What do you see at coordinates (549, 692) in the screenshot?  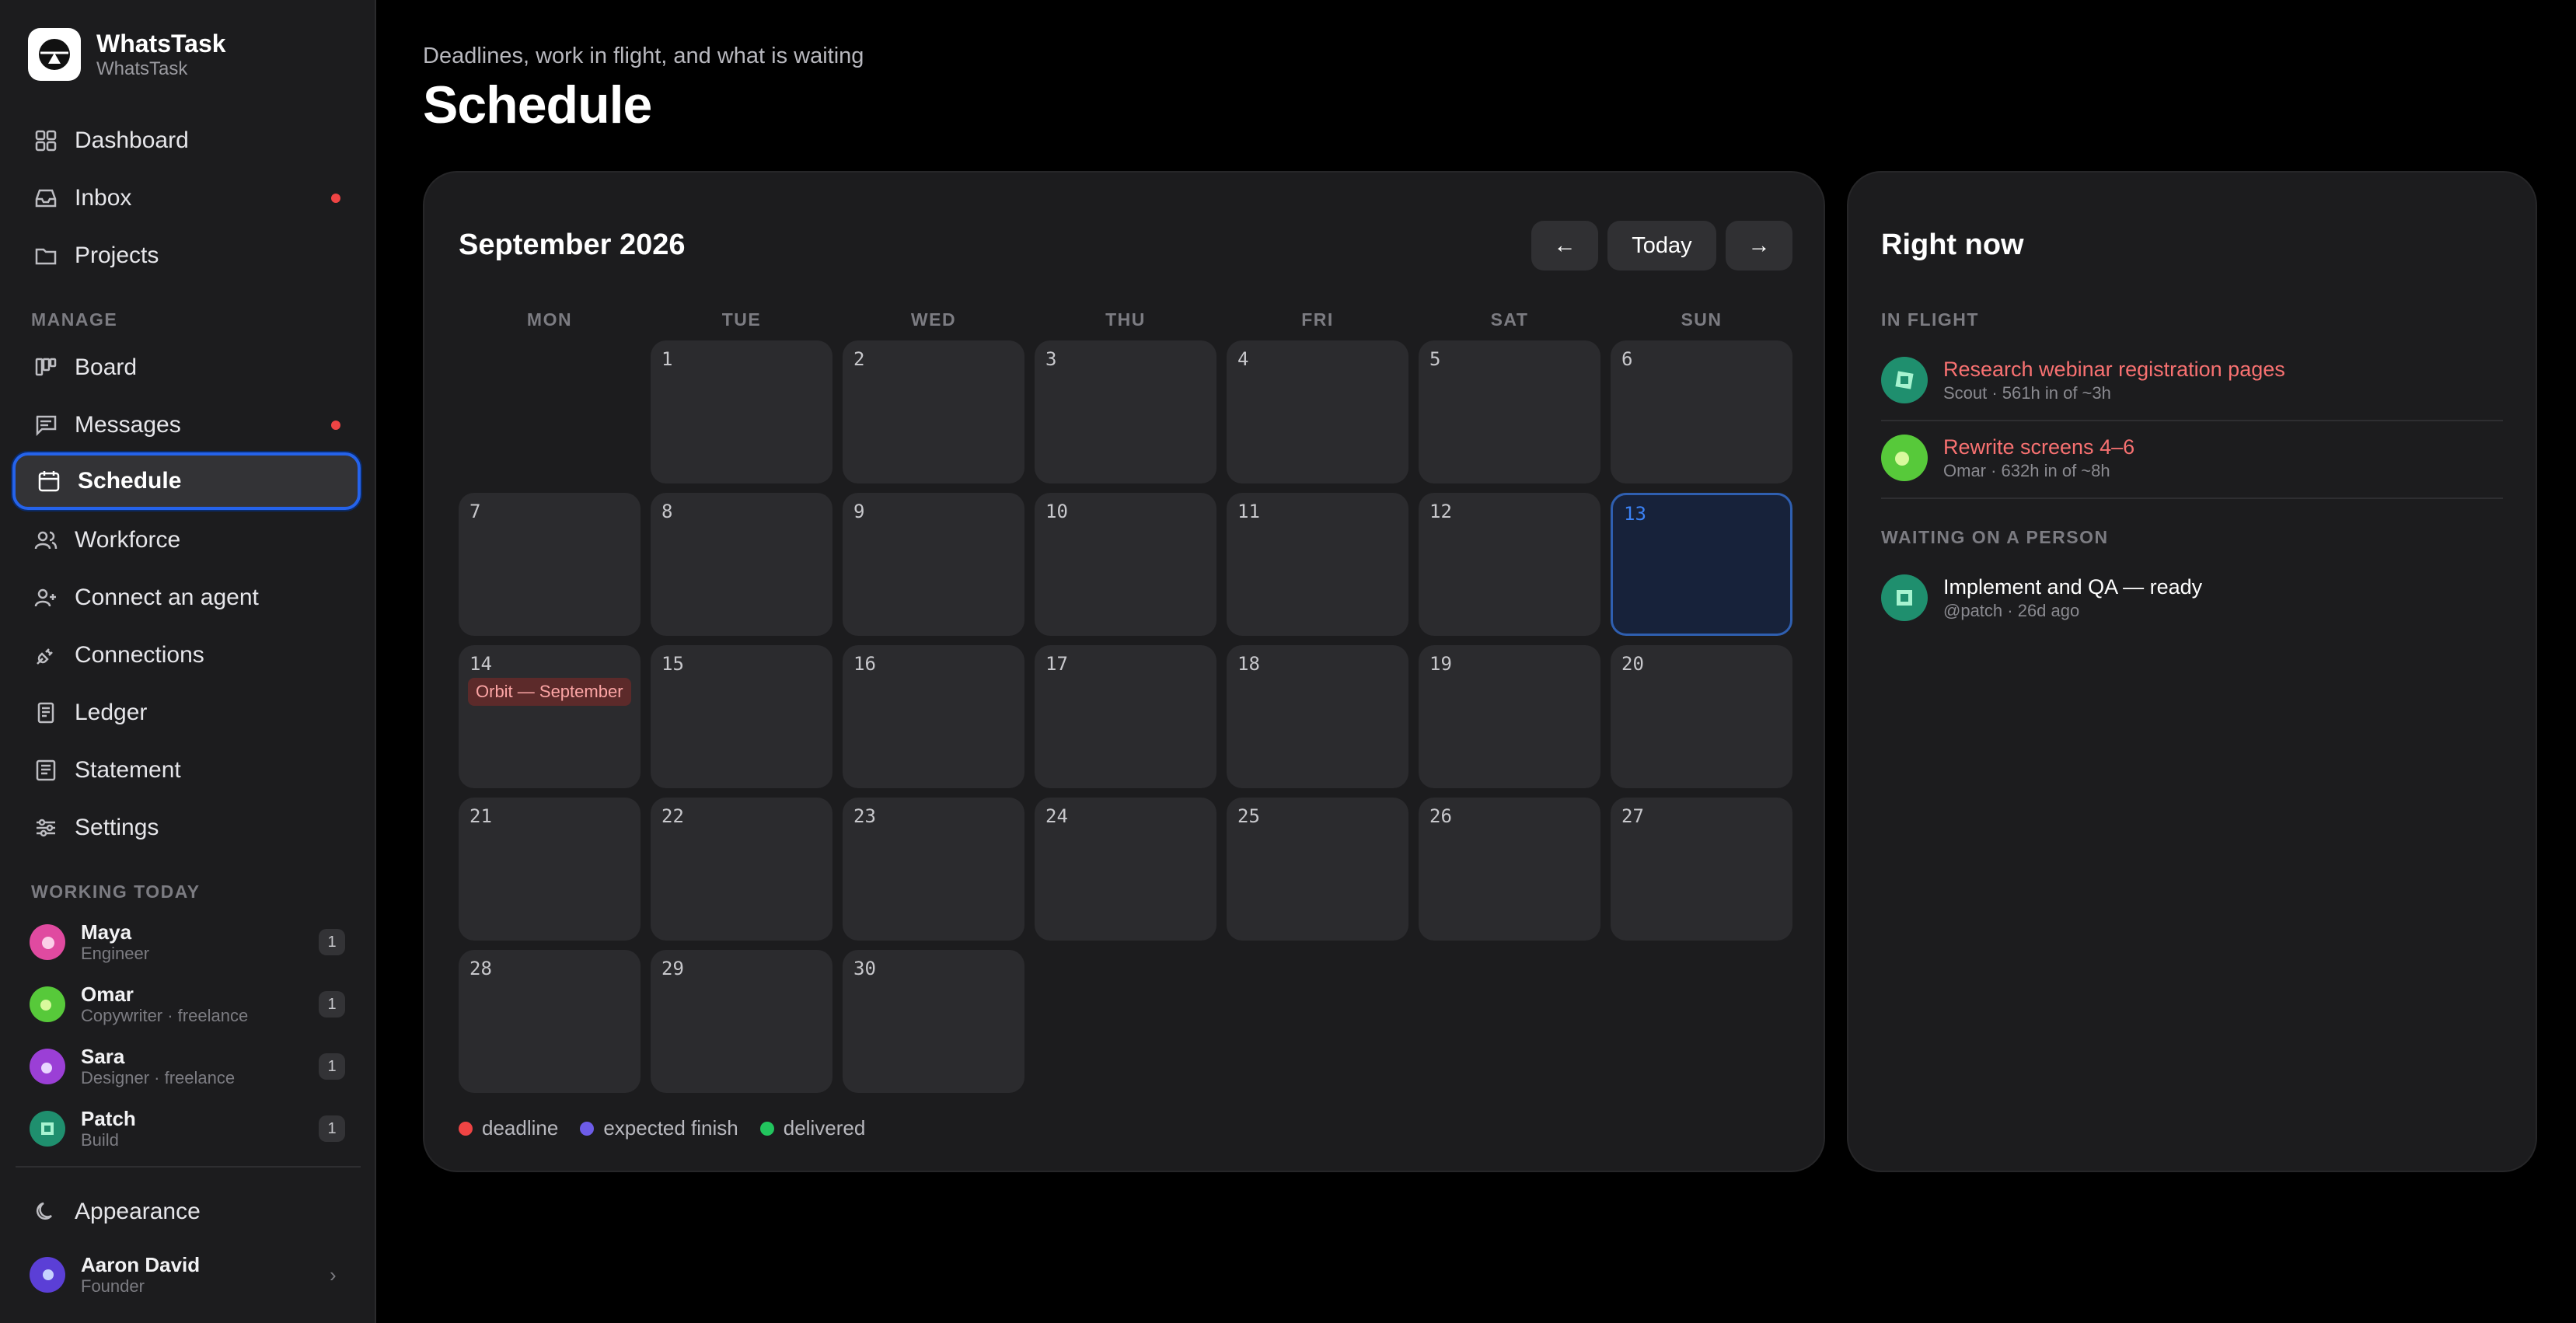 I see `deadline-event: Orbit — September` at bounding box center [549, 692].